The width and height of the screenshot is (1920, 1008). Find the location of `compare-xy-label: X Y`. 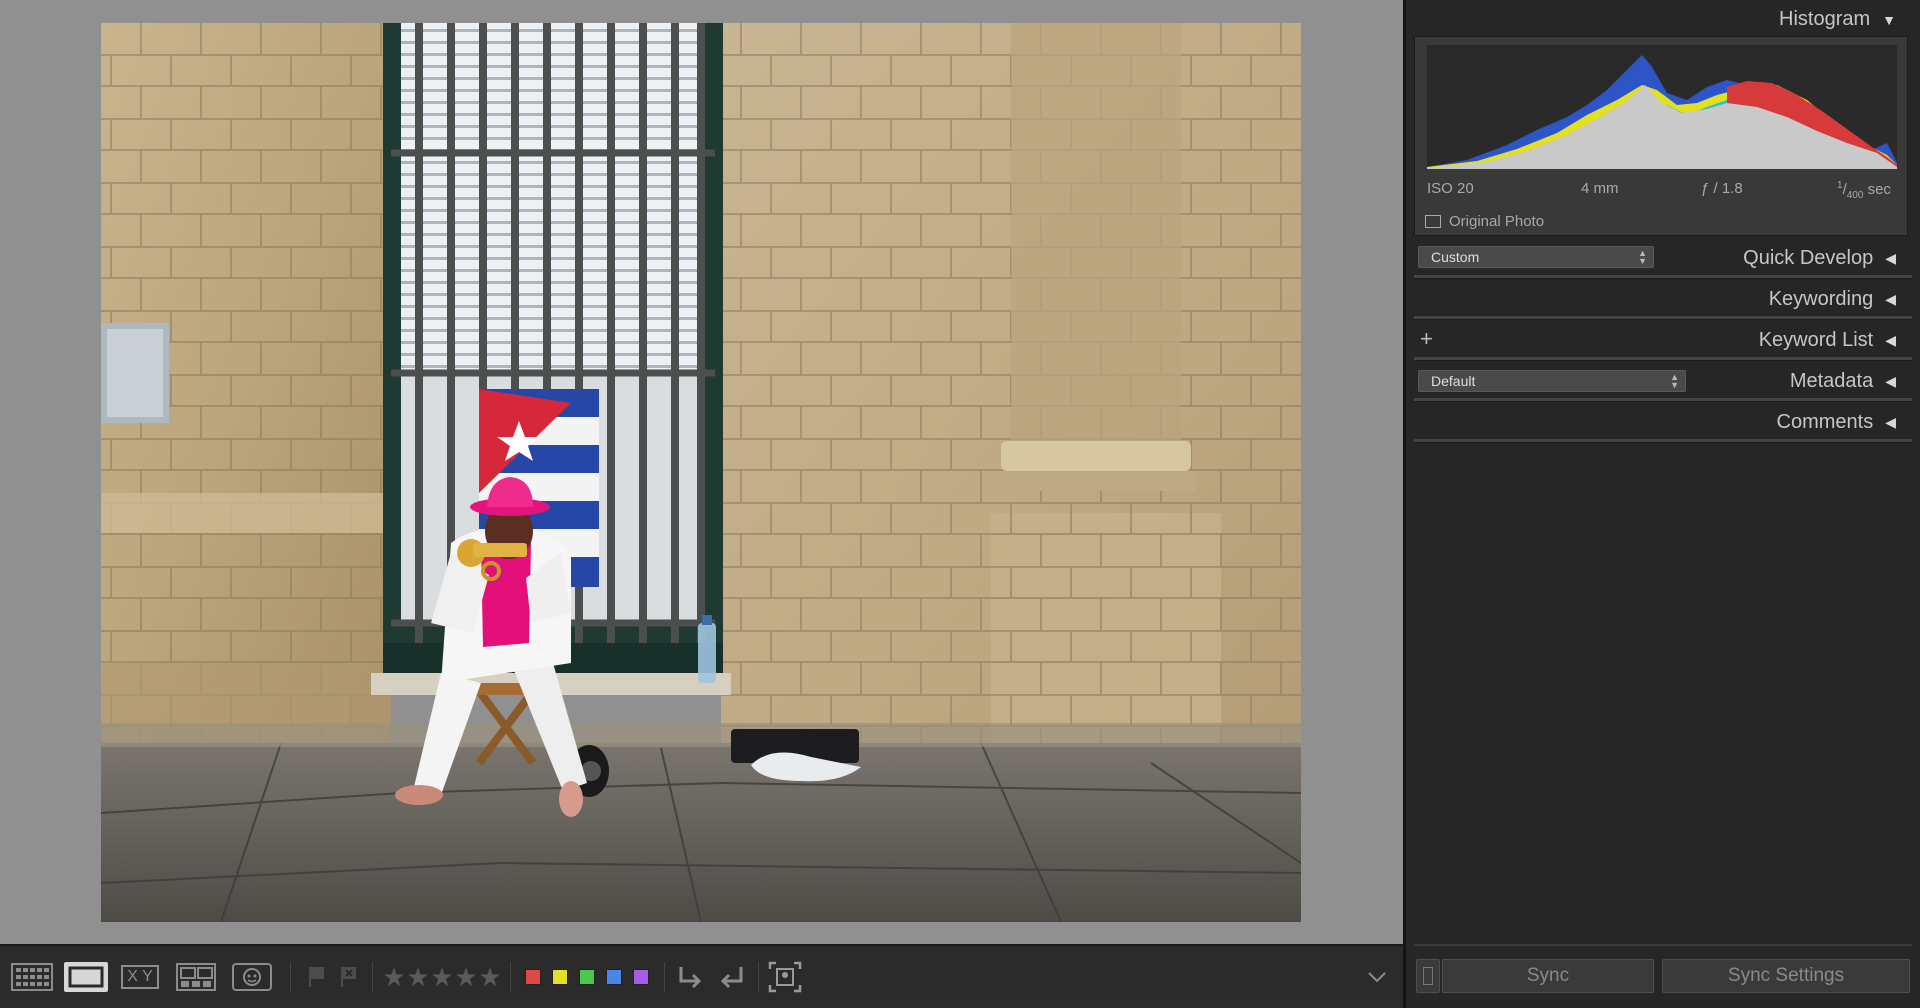

compare-xy-label: X Y is located at coordinates (140, 977).